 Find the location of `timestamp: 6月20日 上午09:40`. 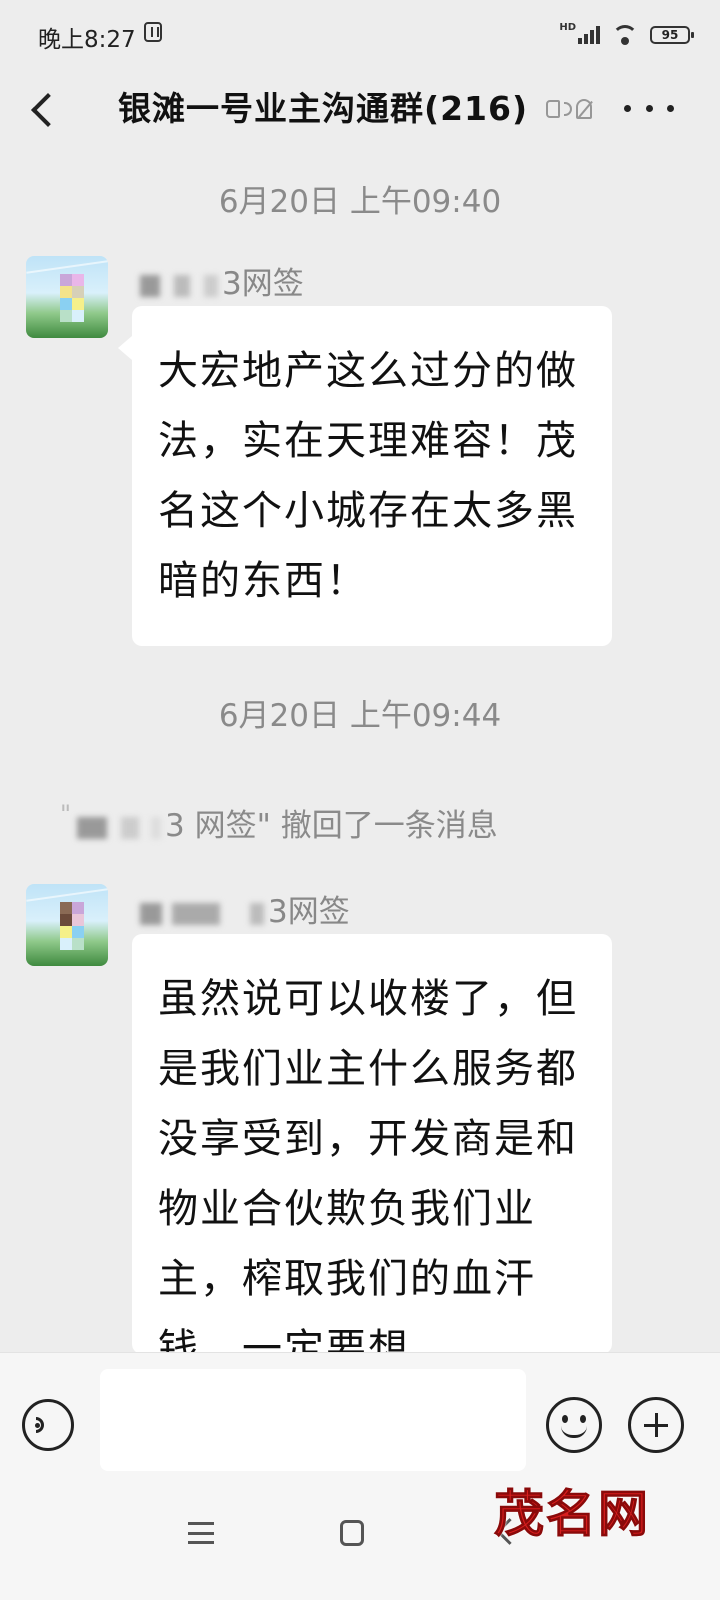

timestamp: 6月20日 上午09:40 is located at coordinates (360, 202).